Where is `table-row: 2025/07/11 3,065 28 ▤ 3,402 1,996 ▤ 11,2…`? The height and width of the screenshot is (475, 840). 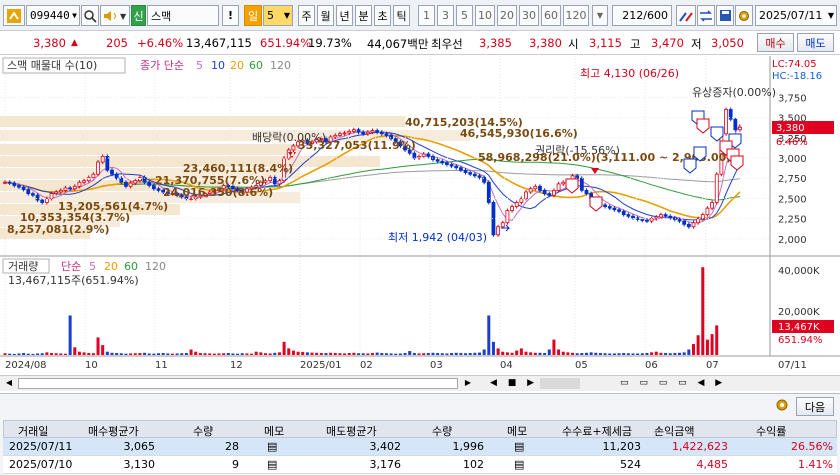 table-row: 2025/07/11 3,065 28 ▤ 3,402 1,996 ▤ 11,2… is located at coordinates (420, 447).